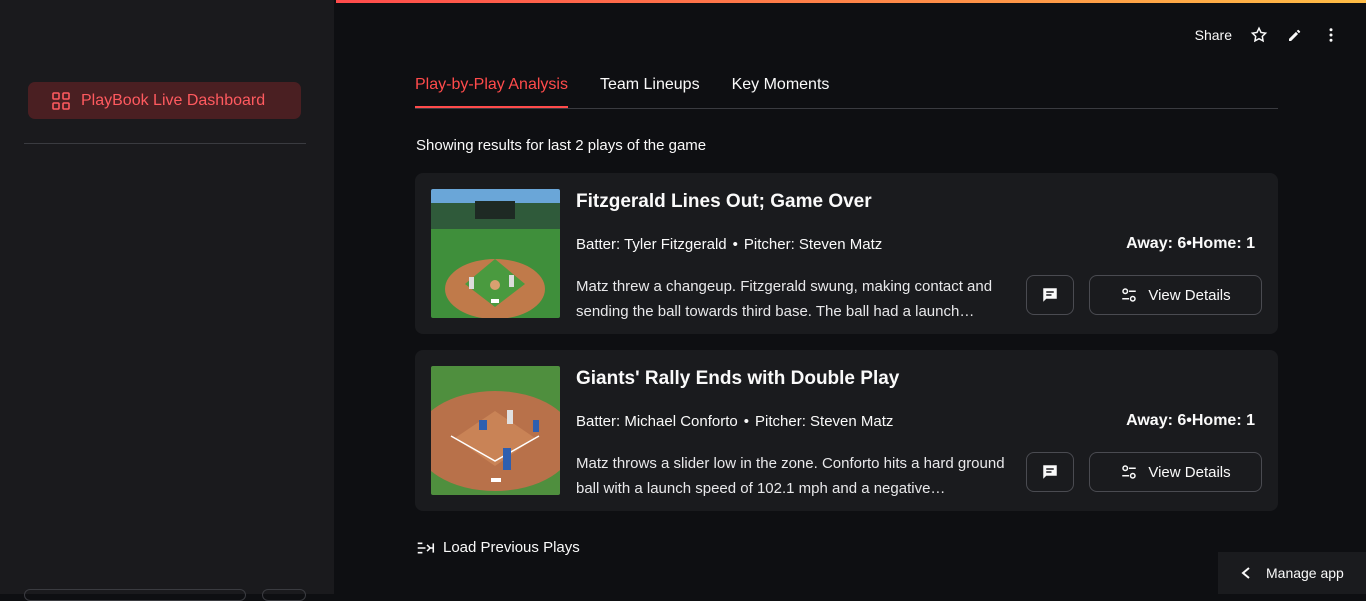 The image size is (1366, 601). What do you see at coordinates (491, 90) in the screenshot?
I see `tab-play-by-play: Play-by-Play Analysis` at bounding box center [491, 90].